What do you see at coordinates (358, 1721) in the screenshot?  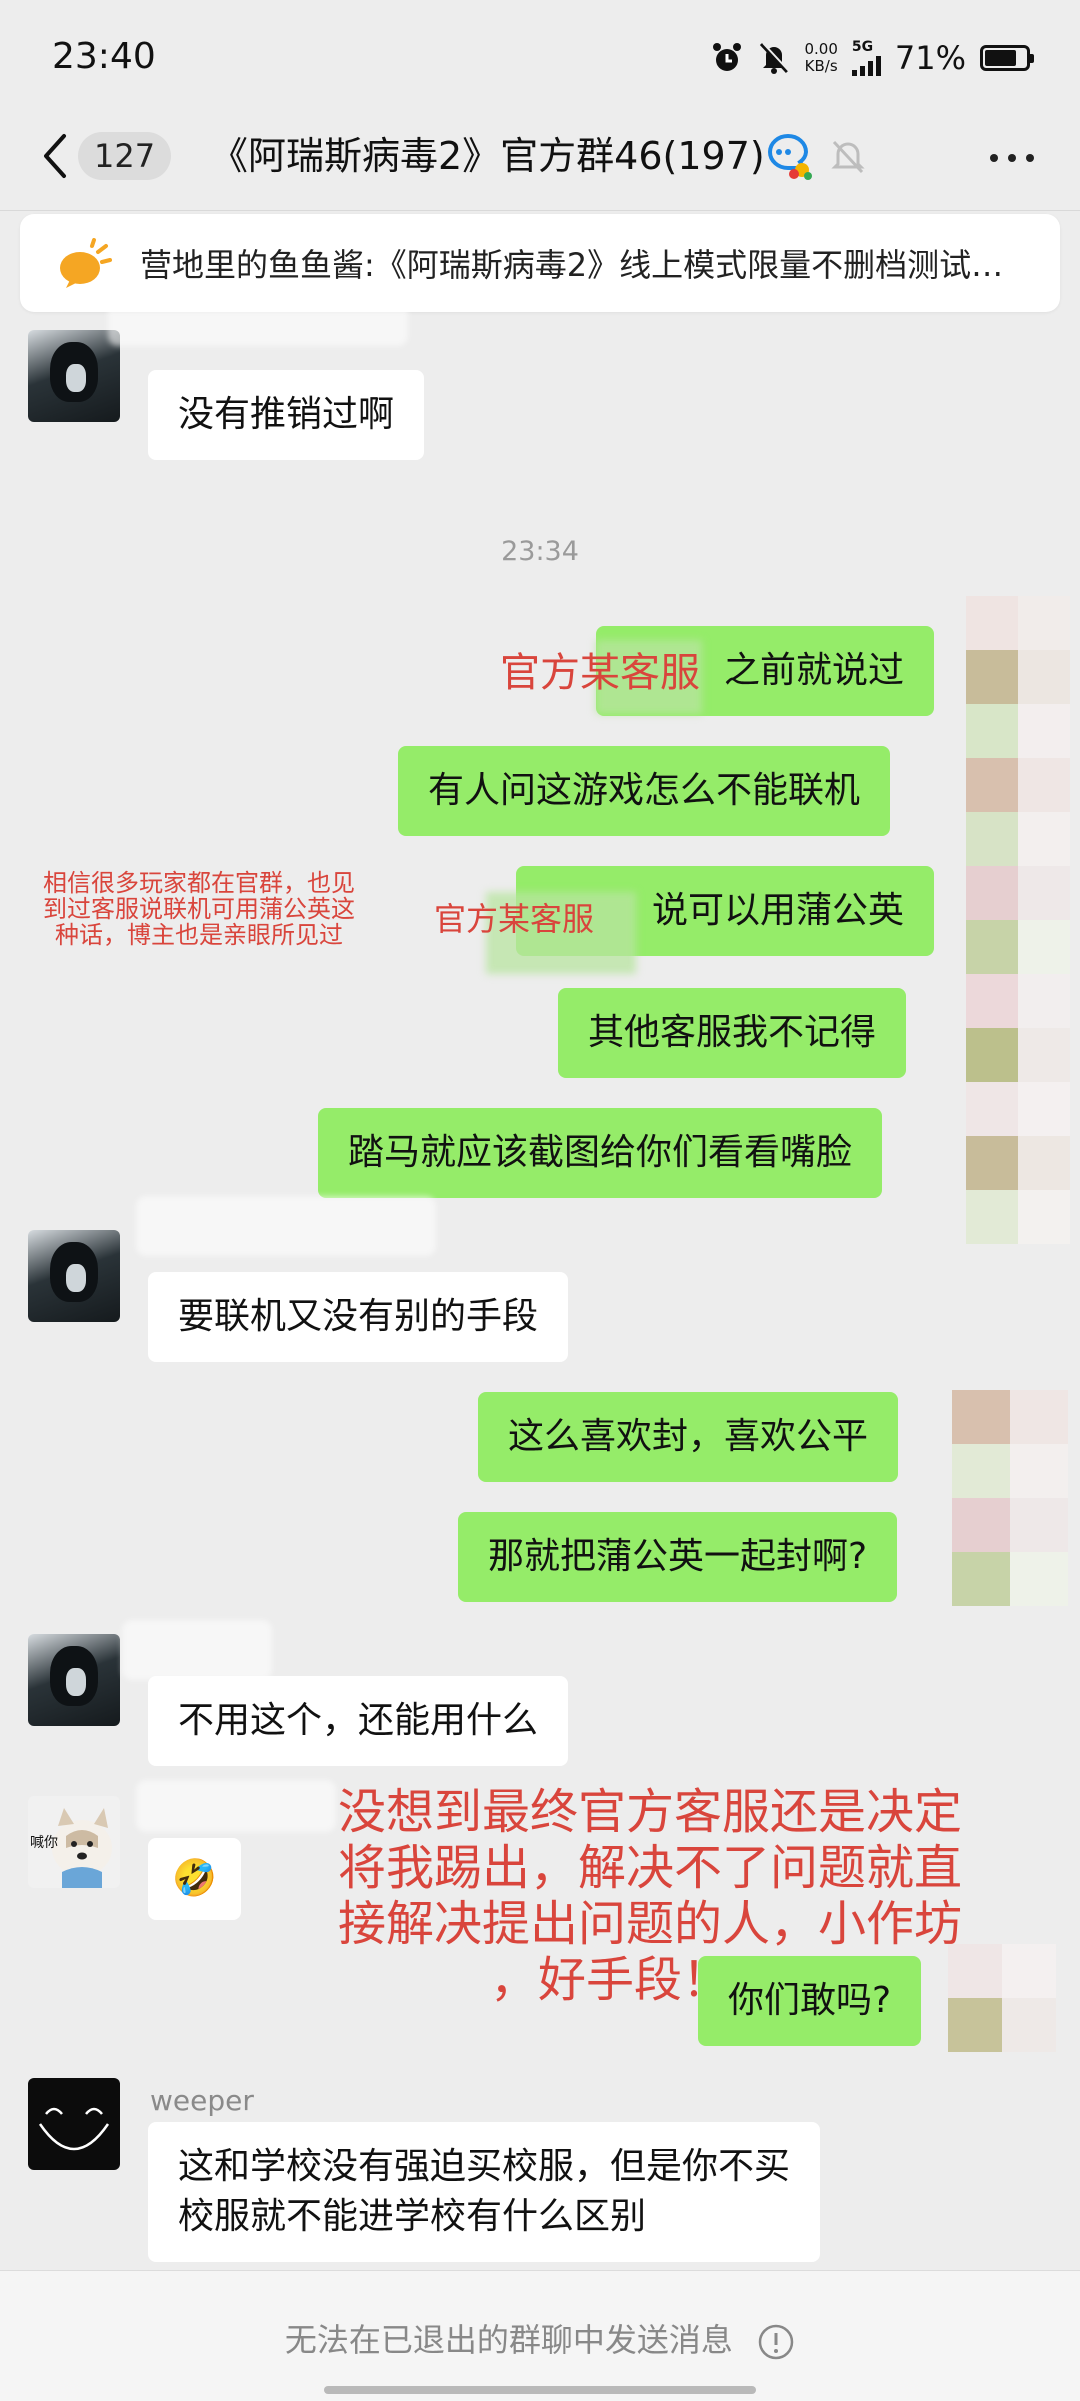 I see `message-bubble: 不用这个，还能用什么` at bounding box center [358, 1721].